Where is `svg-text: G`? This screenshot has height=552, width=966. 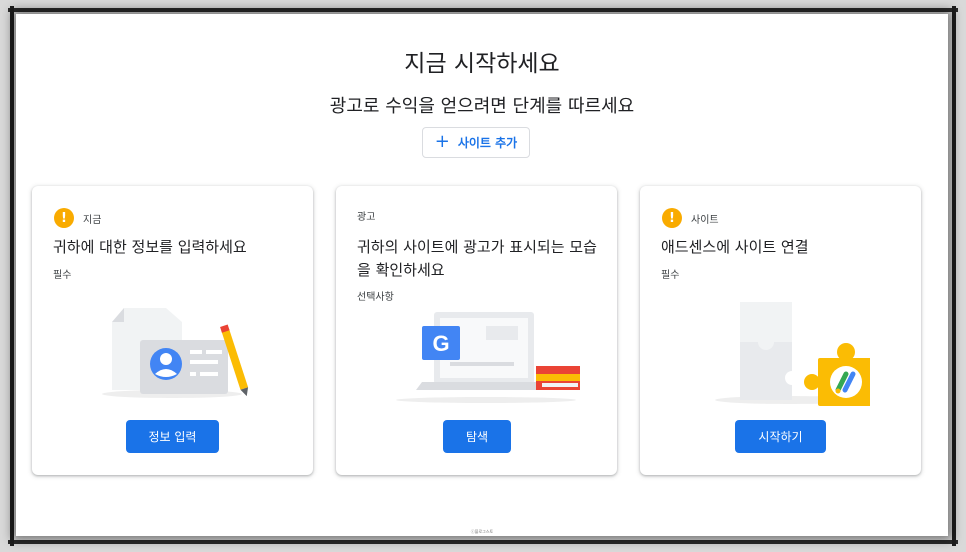
svg-text: G is located at coordinates (440, 343).